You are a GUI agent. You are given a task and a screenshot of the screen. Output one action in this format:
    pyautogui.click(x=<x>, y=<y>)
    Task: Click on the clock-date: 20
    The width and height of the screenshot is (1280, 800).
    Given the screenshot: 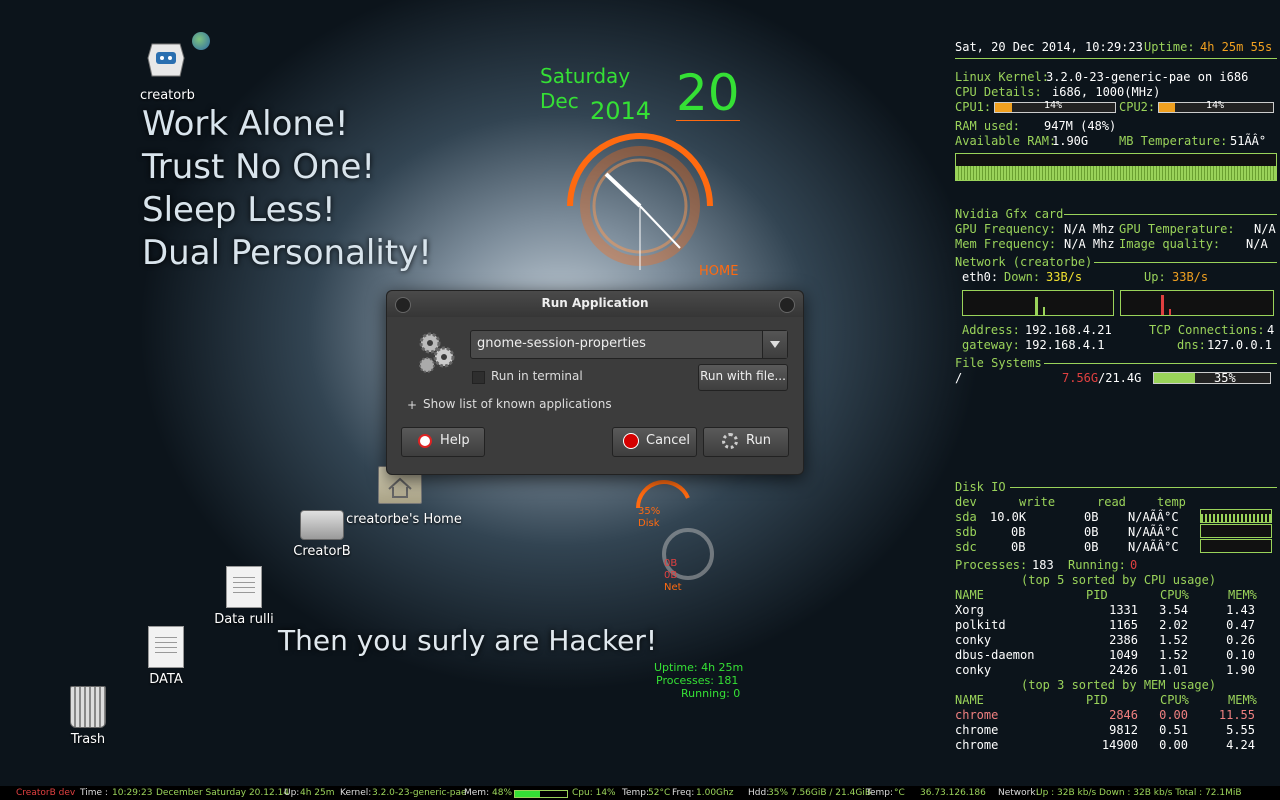 What is the action you would take?
    pyautogui.click(x=708, y=93)
    